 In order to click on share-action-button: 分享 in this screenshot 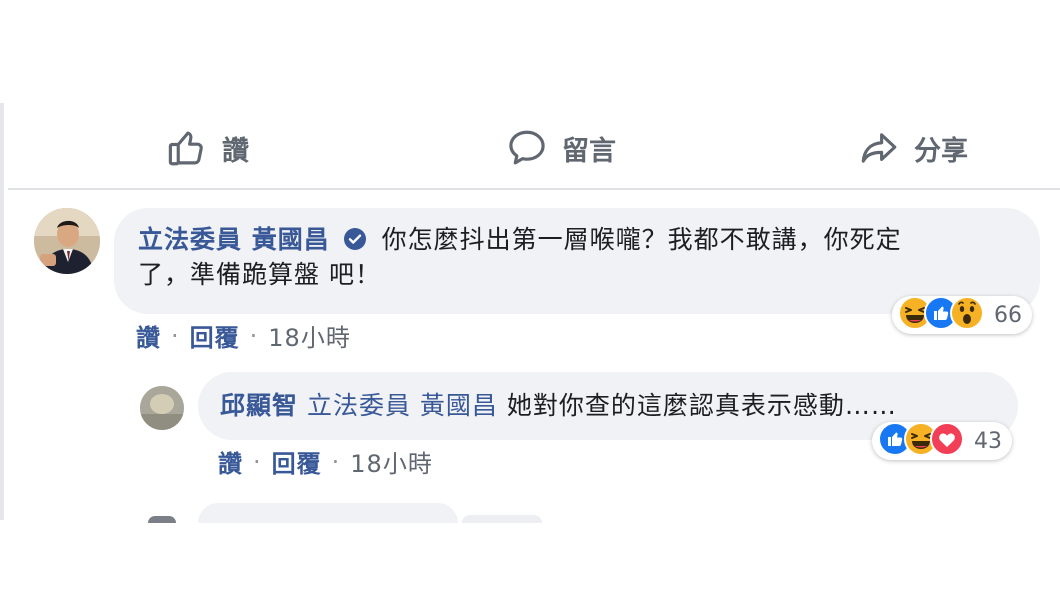, I will do `click(913, 148)`.